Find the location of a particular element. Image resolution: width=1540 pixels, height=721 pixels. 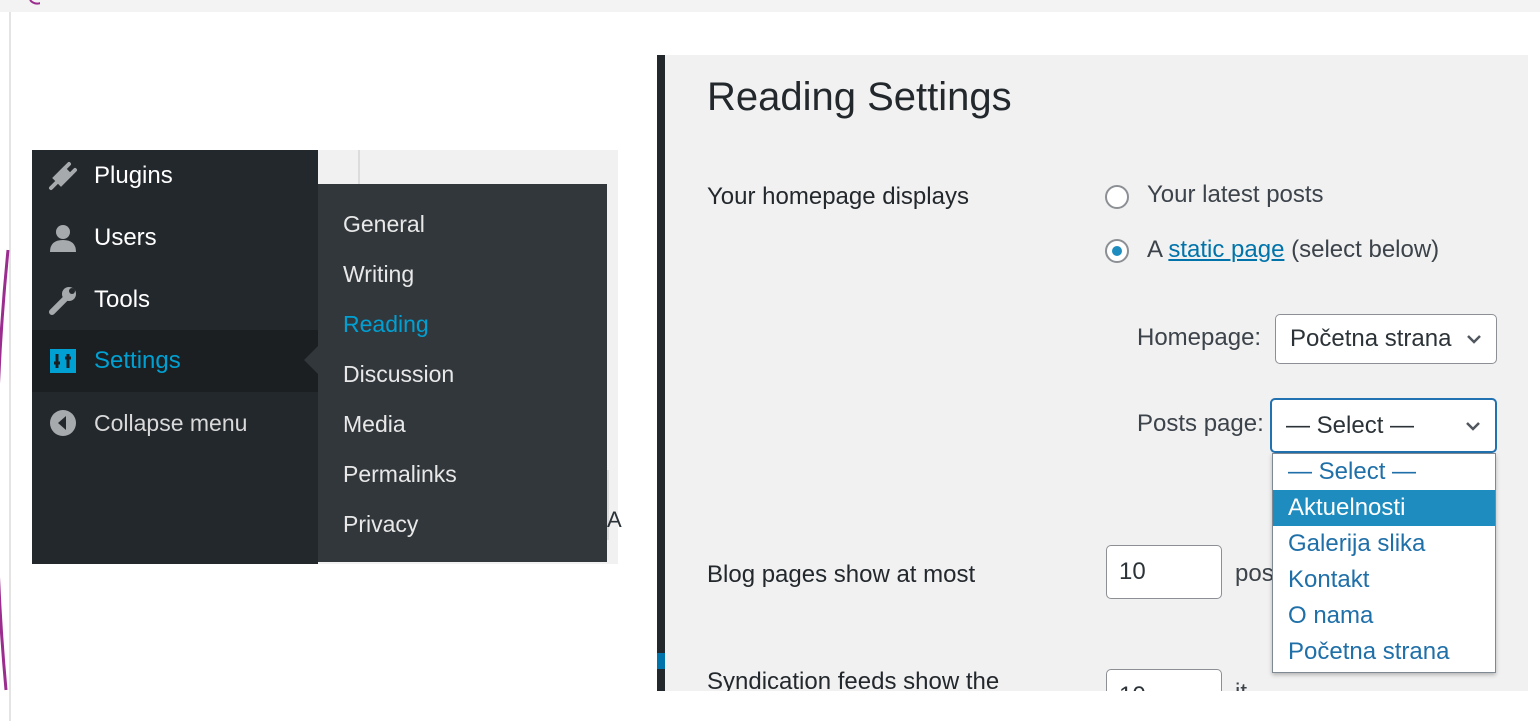

static-suffix: (select below) is located at coordinates (1365, 249).